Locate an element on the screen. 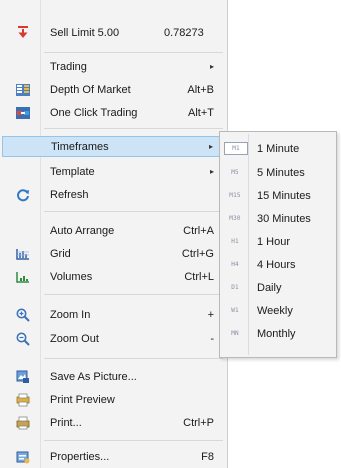 The width and height of the screenshot is (341, 468). h1-icon: H1 is located at coordinates (235, 241).